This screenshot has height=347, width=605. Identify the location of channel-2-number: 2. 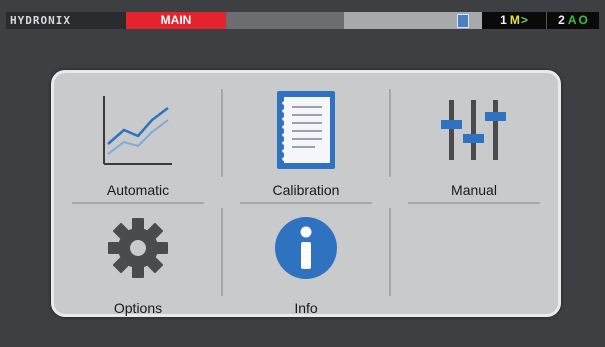
(561, 20).